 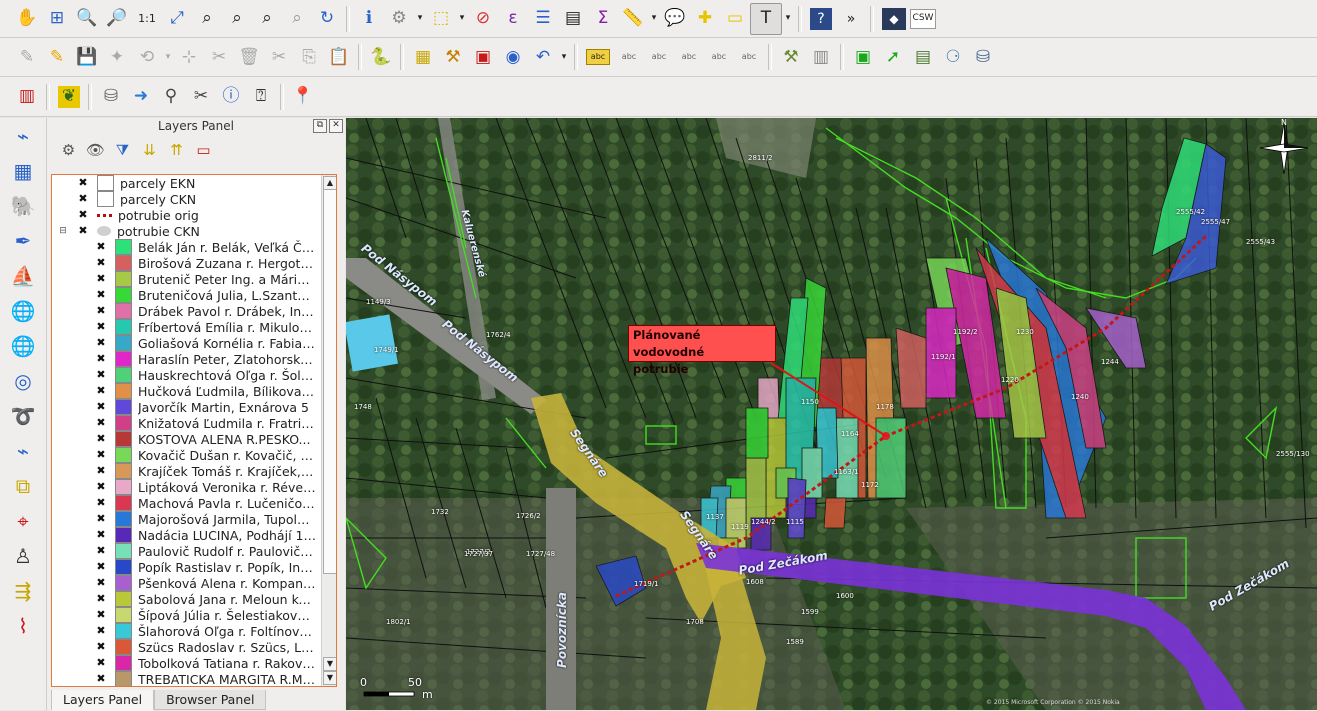 I want to click on csw-button: CSW, so click(x=923, y=18).